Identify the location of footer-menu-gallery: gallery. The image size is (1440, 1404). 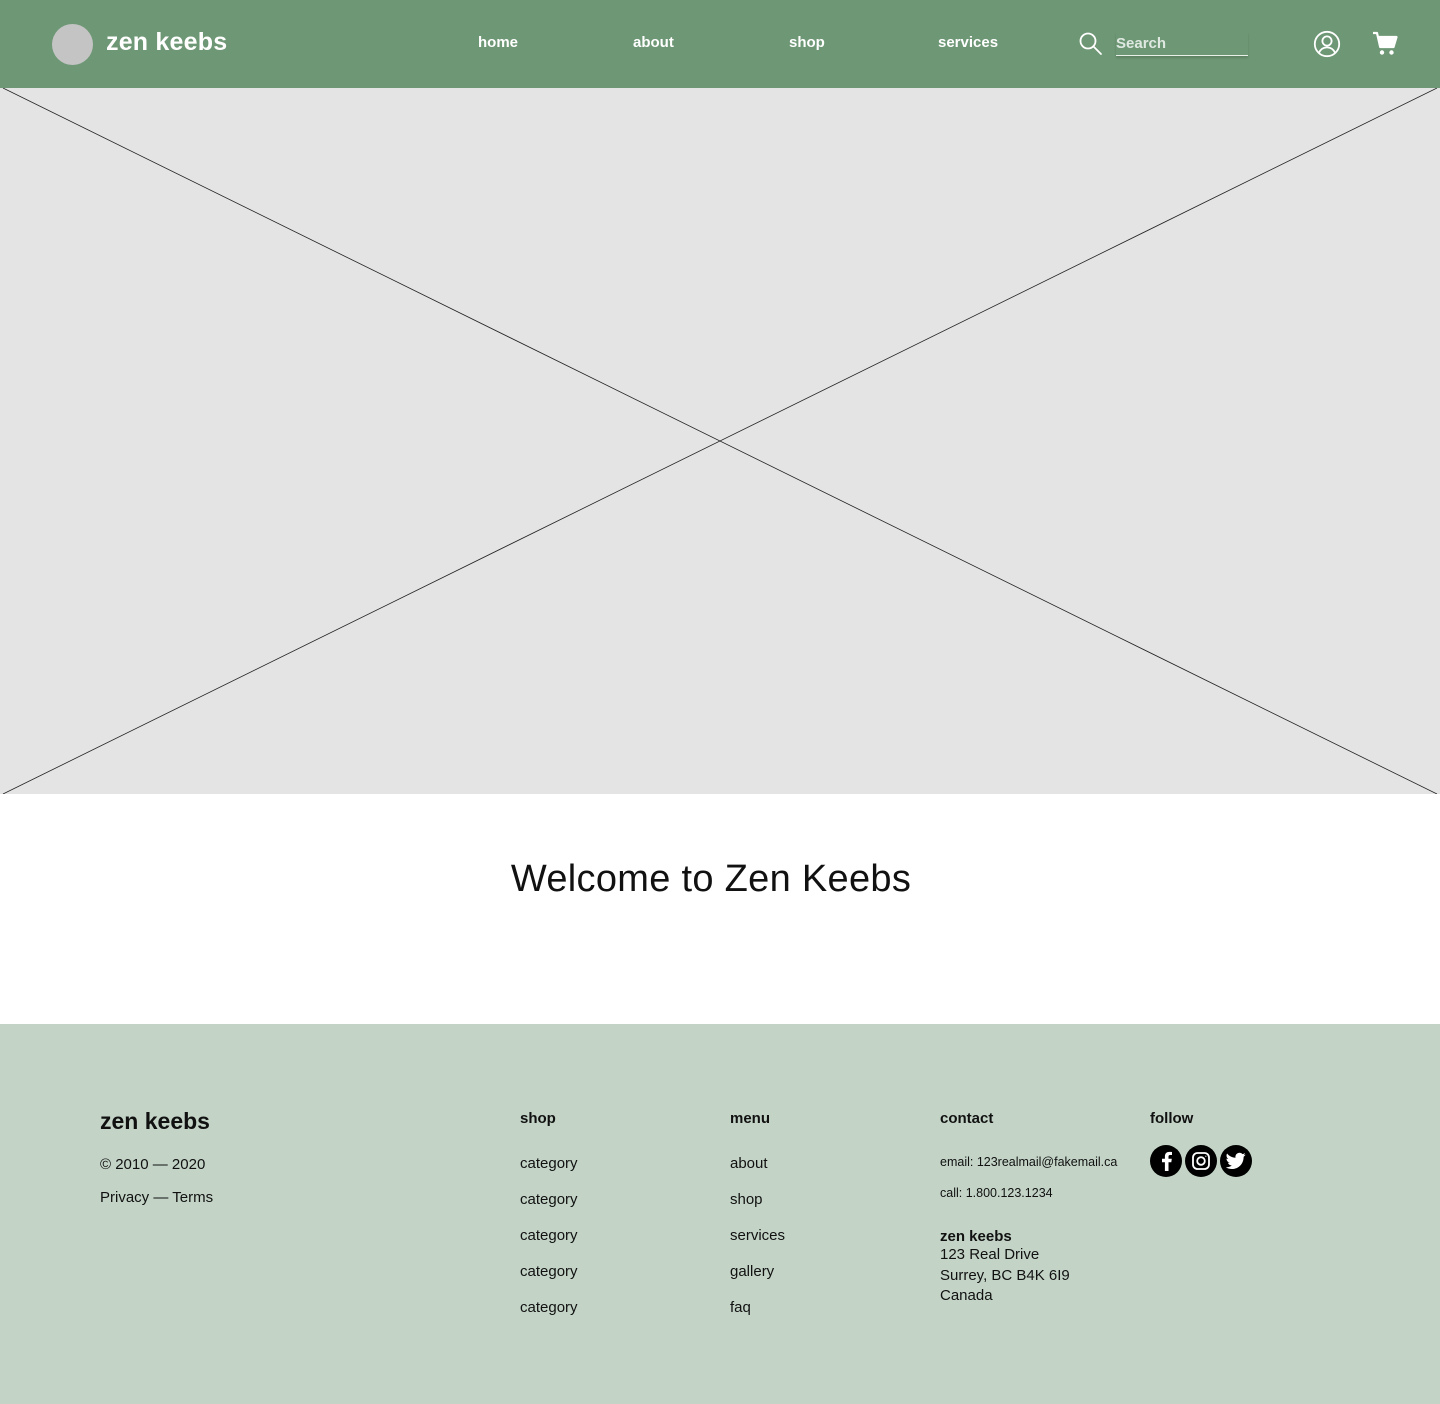
(752, 1271).